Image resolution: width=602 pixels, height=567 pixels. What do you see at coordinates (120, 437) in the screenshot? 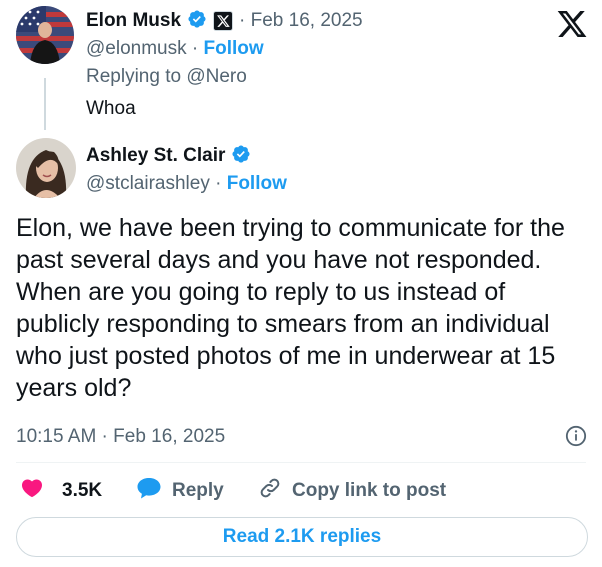
I see `tweet-timestamp: 10:15 AM · Feb 16, 2025` at bounding box center [120, 437].